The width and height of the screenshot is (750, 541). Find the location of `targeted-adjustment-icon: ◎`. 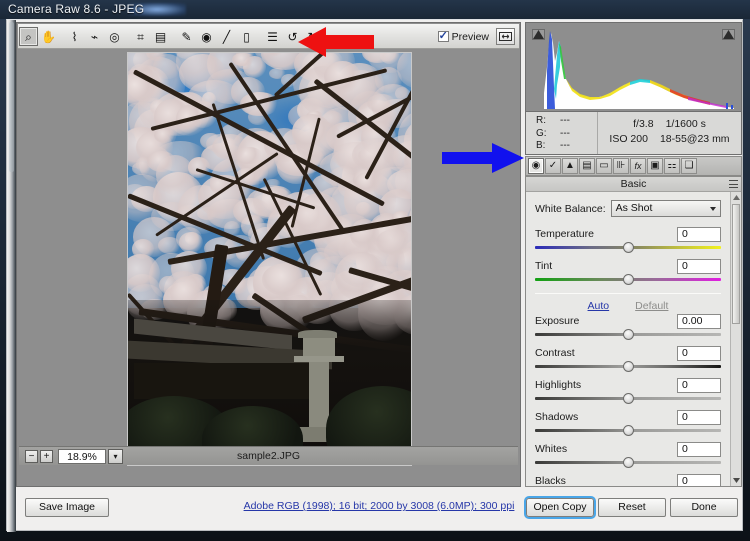

targeted-adjustment-icon: ◎ is located at coordinates (114, 36).